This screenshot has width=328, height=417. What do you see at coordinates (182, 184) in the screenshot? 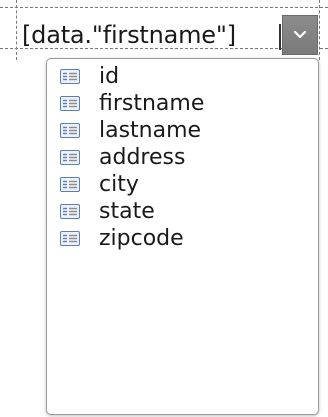
I see `list-item-city: city` at bounding box center [182, 184].